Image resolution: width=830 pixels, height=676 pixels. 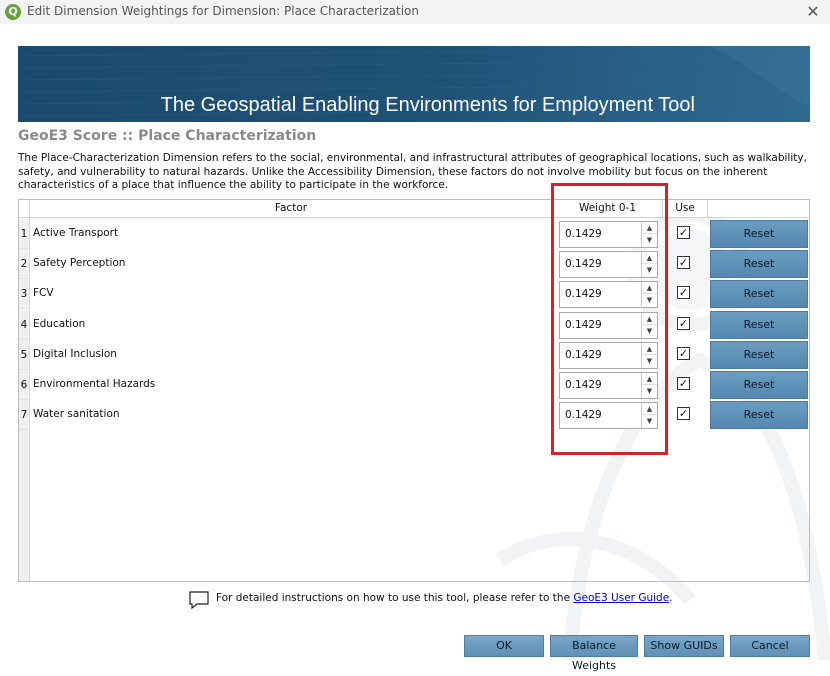 What do you see at coordinates (43, 293) in the screenshot?
I see `factor-name: FCV` at bounding box center [43, 293].